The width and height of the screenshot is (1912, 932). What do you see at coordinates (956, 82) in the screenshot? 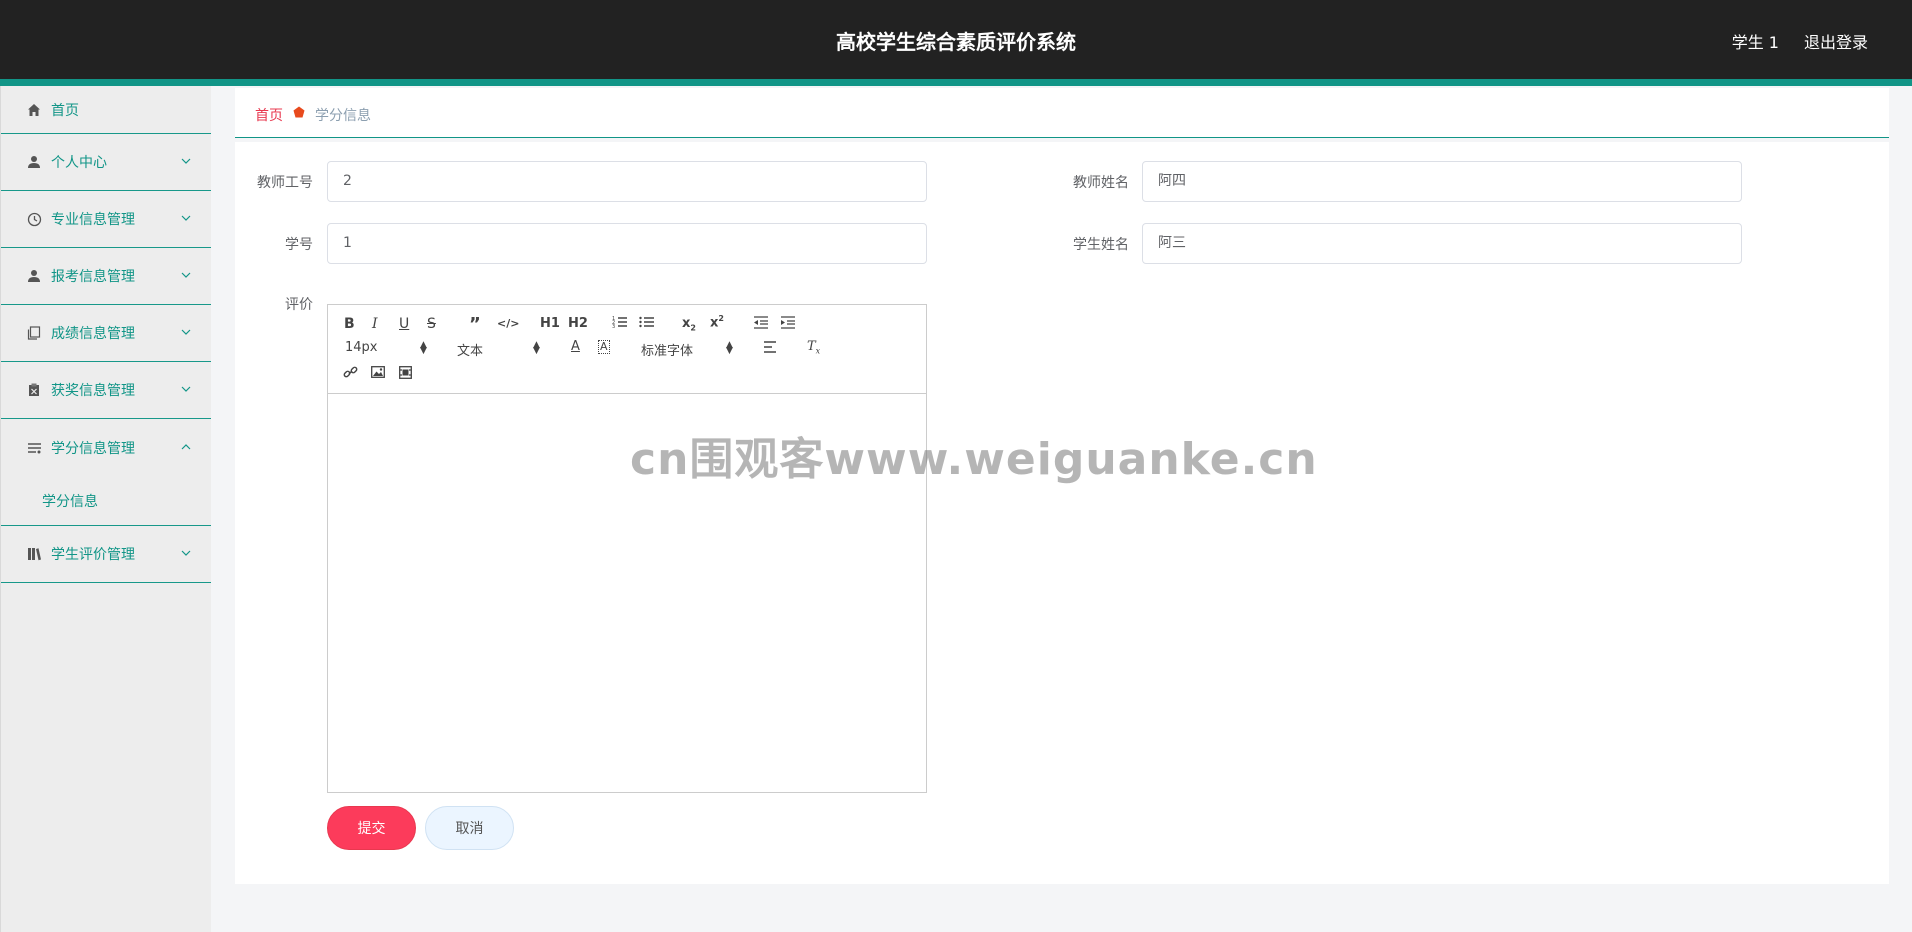
I see `header-accent-line` at bounding box center [956, 82].